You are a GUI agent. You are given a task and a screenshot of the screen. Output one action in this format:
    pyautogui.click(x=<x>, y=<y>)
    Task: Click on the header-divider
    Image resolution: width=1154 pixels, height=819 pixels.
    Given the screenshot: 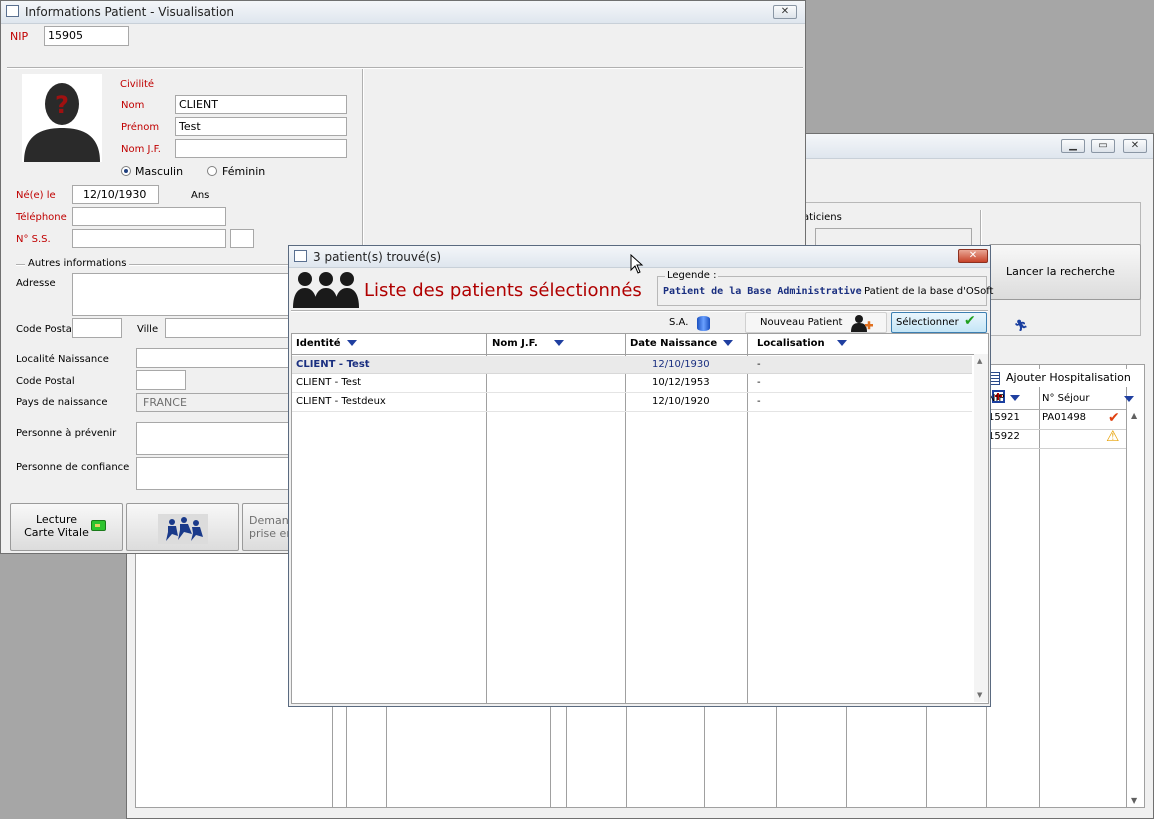 What is the action you would take?
    pyautogui.click(x=405, y=68)
    